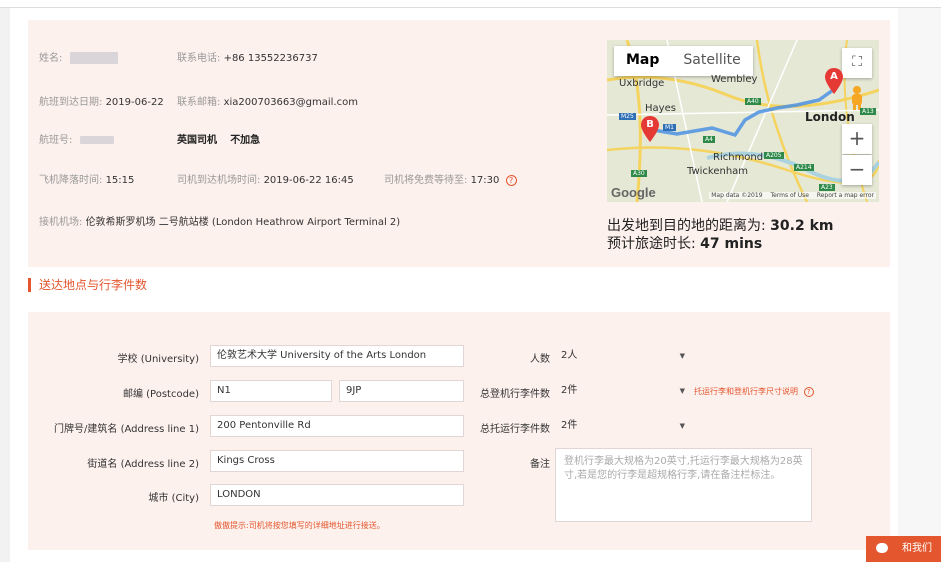 The image size is (941, 562). I want to click on duration-label: 预计旅途时长:, so click(651, 244).